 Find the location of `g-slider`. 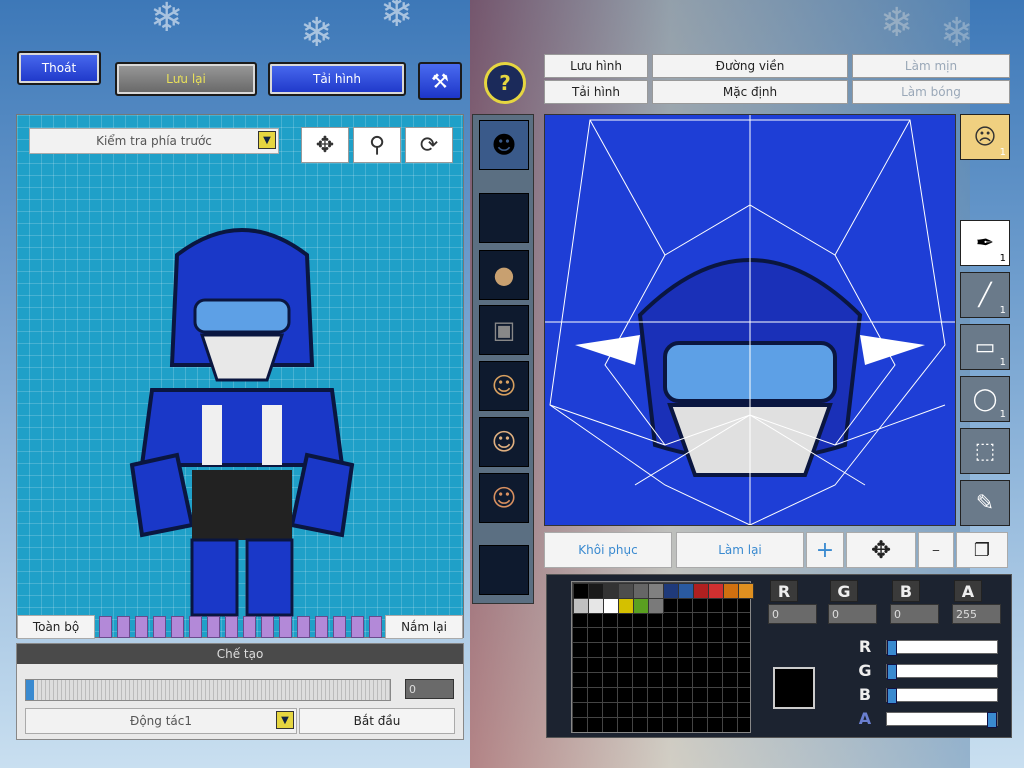

g-slider is located at coordinates (942, 672).